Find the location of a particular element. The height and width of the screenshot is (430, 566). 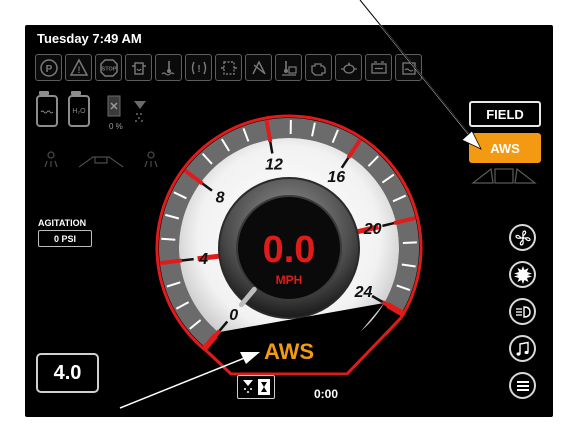

foam-marker-icon is located at coordinates (140, 112).